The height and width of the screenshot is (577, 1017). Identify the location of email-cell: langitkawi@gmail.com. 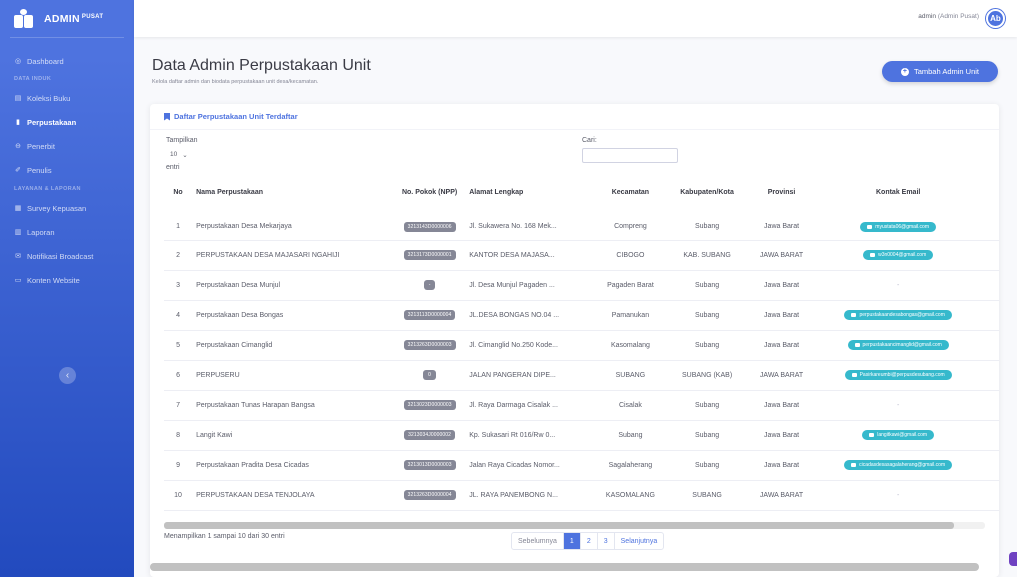
(898, 435).